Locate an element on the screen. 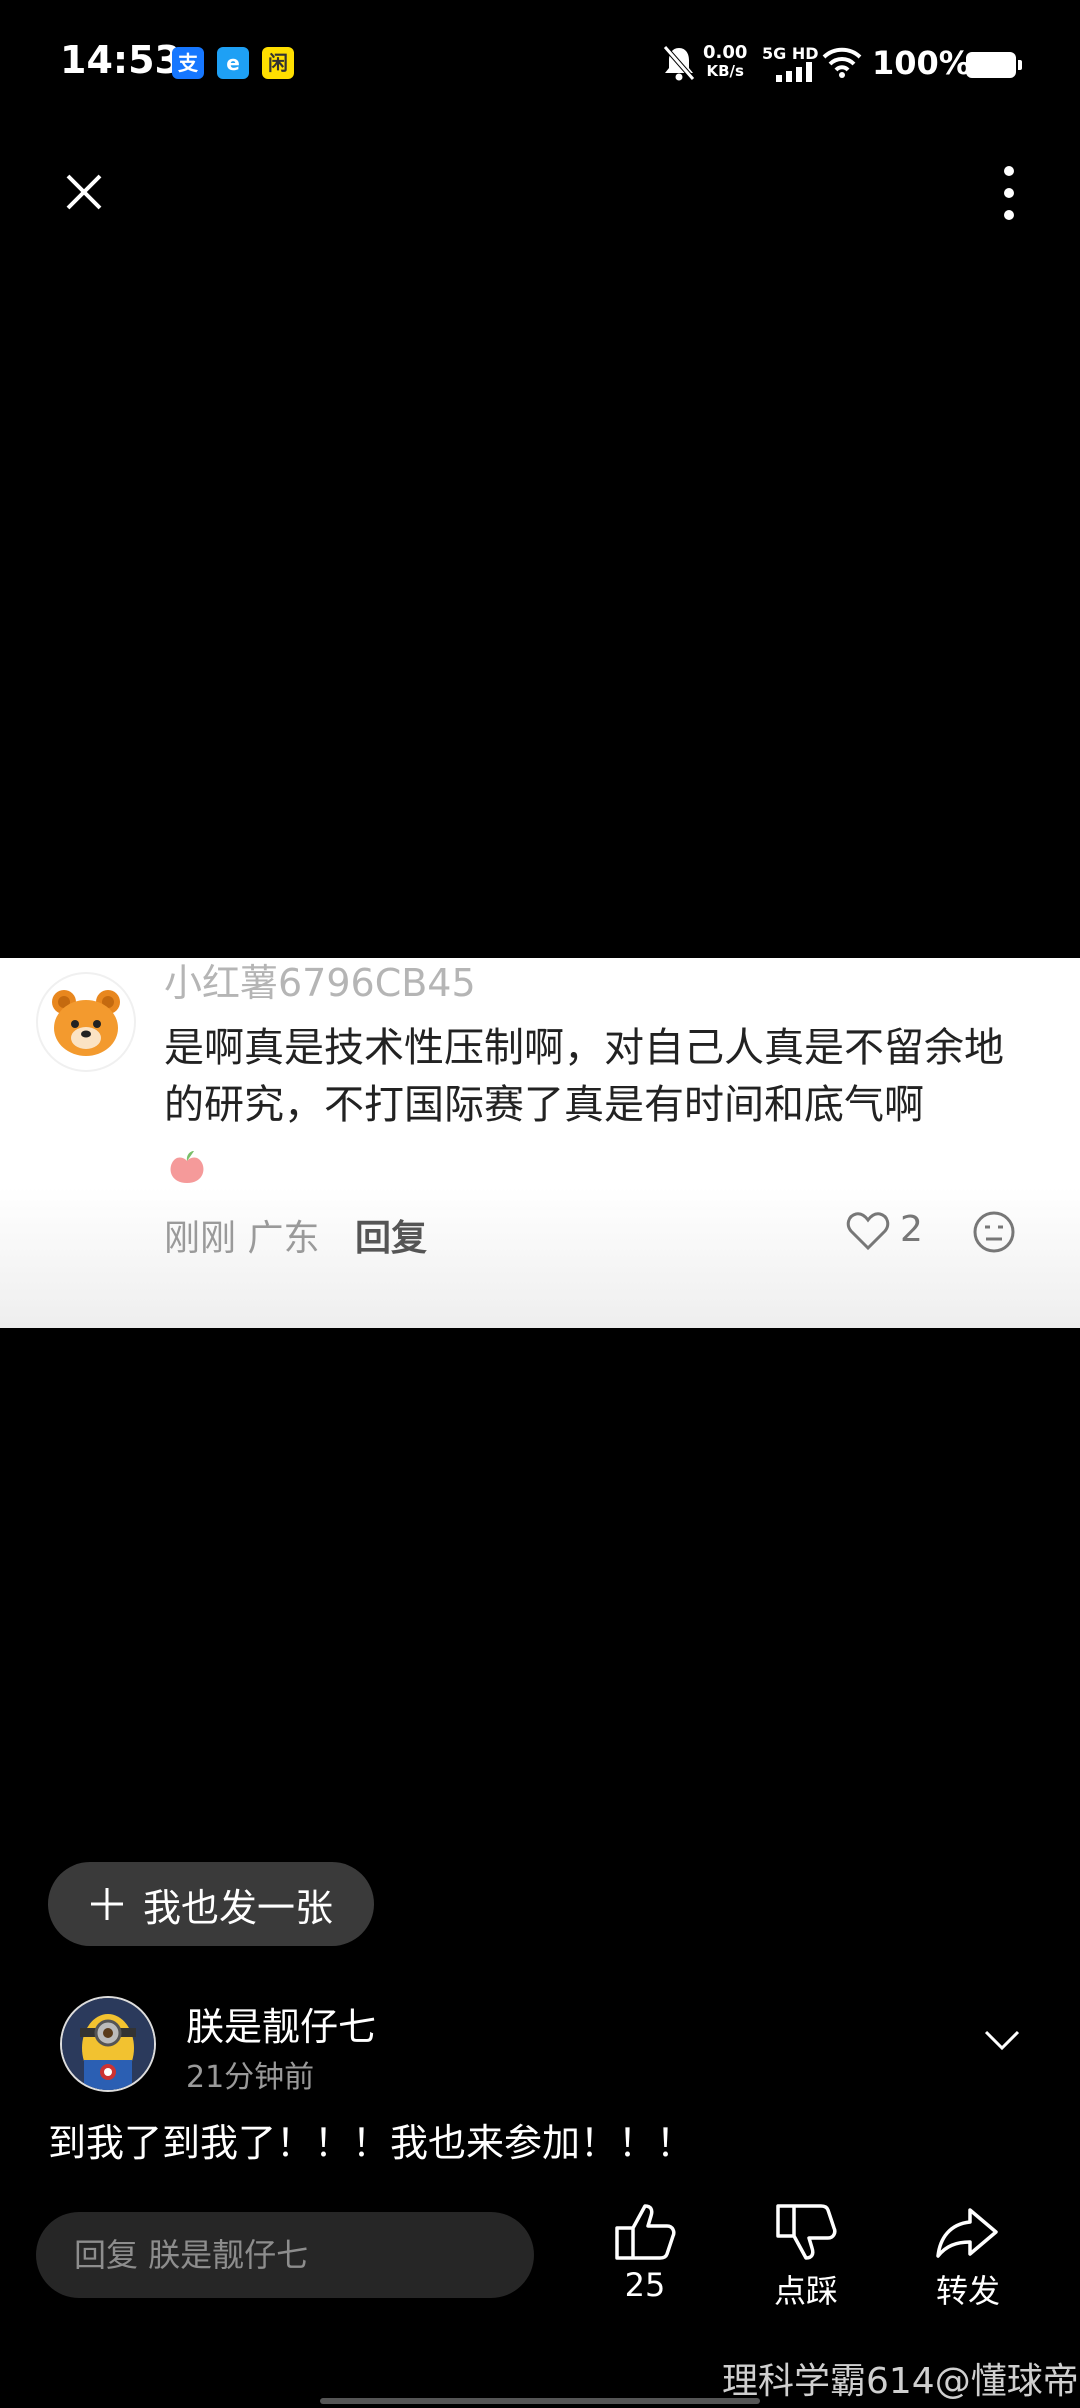 This screenshot has width=1080, height=2408. cellular-signal-icon is located at coordinates (794, 72).